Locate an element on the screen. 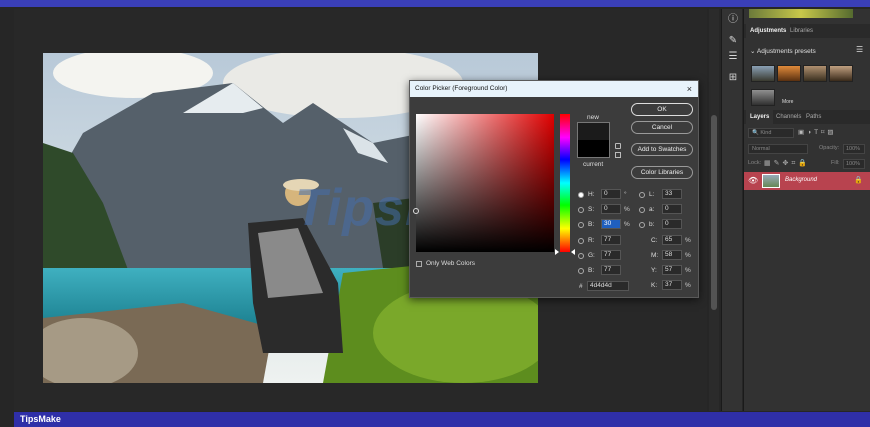 This screenshot has width=870, height=427. presets-heading: ⌄ Adjustments presets is located at coordinates (783, 51).